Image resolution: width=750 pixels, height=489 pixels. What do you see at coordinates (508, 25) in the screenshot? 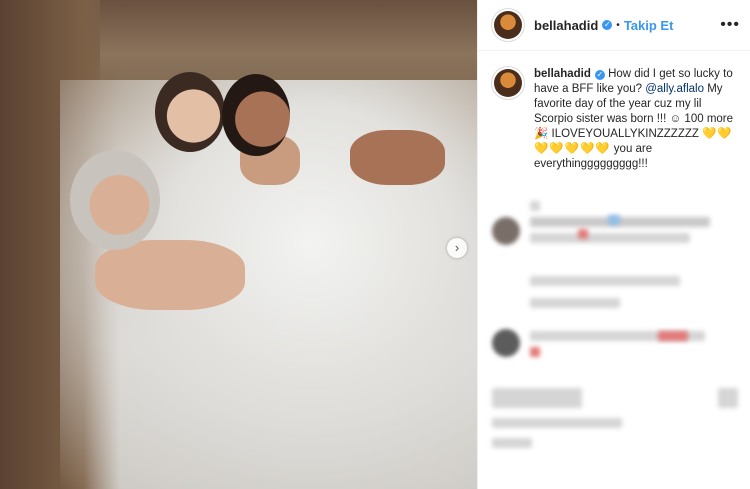
I see `avatar` at bounding box center [508, 25].